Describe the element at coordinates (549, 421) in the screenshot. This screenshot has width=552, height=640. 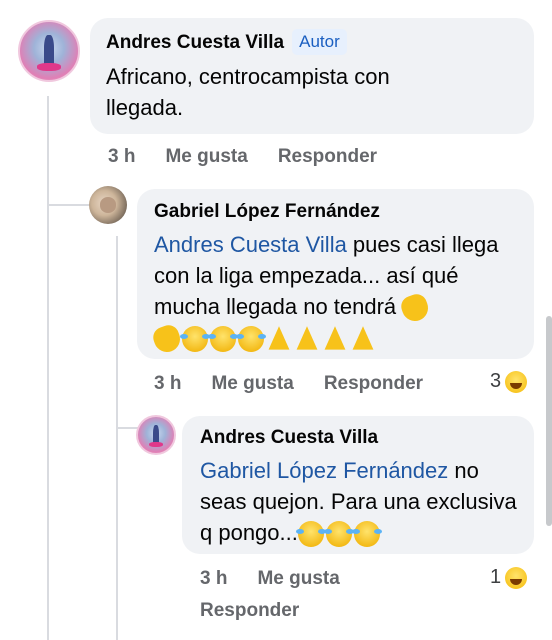
I see `scrollbar` at that location.